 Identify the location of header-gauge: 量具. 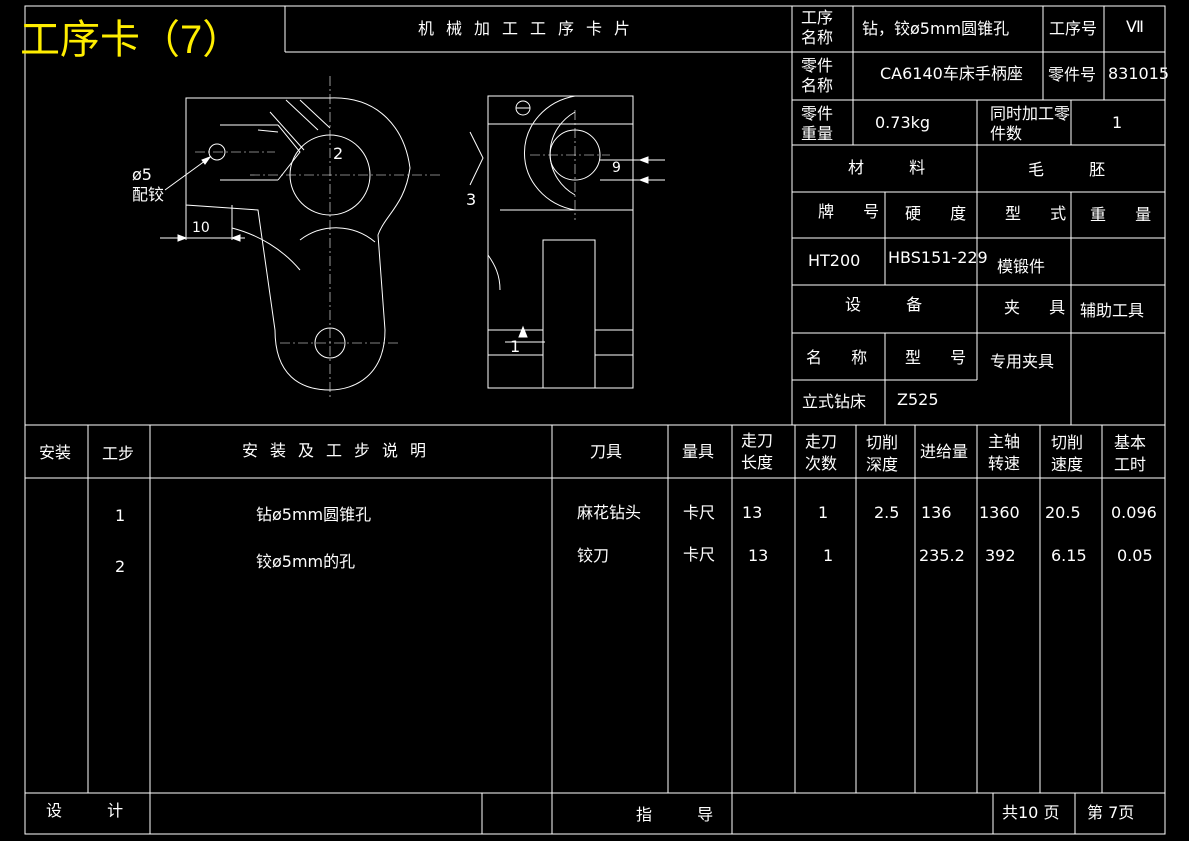
(698, 451).